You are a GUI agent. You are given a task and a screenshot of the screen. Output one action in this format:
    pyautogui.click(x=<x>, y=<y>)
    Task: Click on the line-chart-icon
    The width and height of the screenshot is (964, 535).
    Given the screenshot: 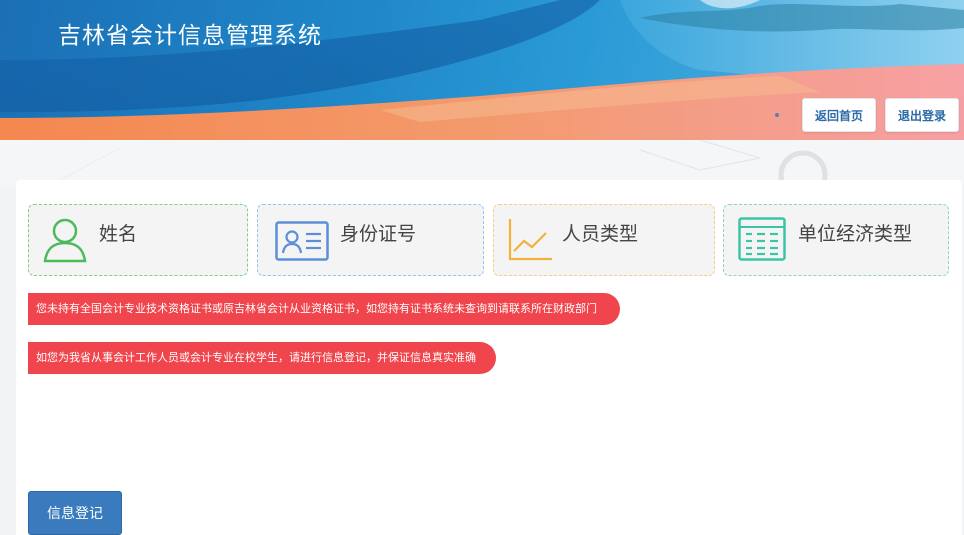 What is the action you would take?
    pyautogui.click(x=530, y=240)
    